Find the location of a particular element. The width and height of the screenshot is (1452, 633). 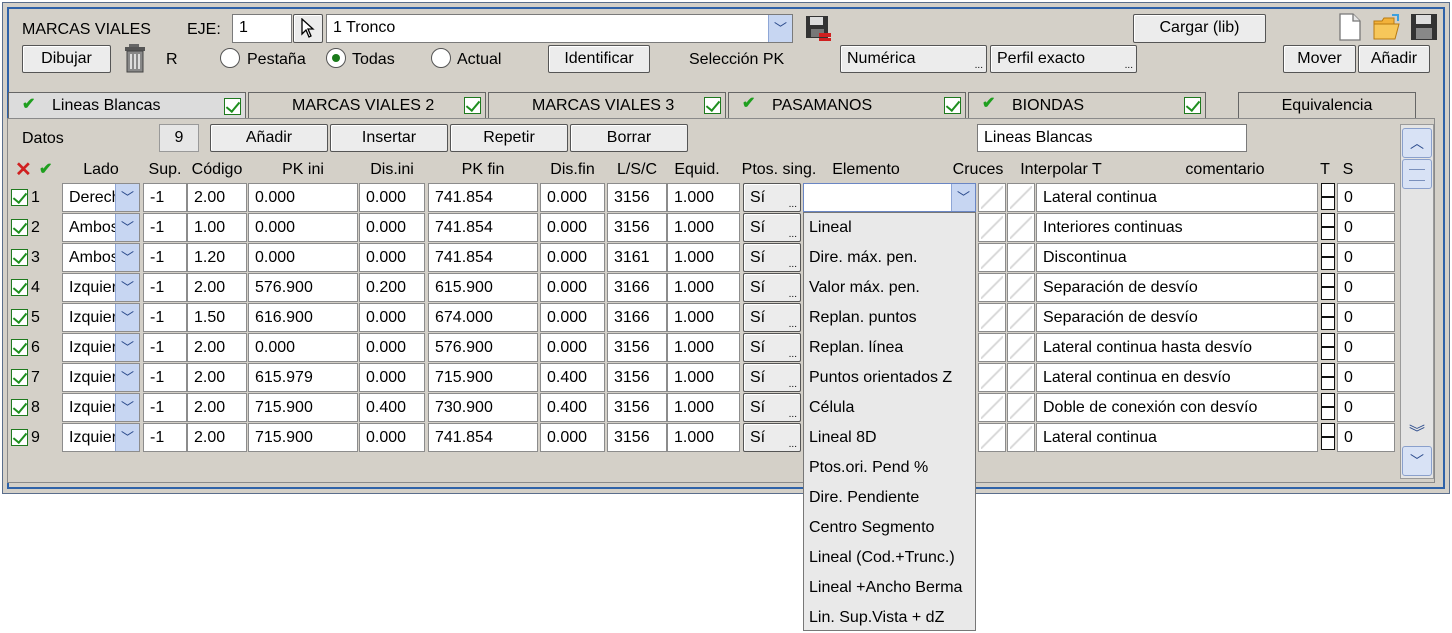

tab-marcas-viales-2: MARCAS VIALES 2 is located at coordinates (367, 105).